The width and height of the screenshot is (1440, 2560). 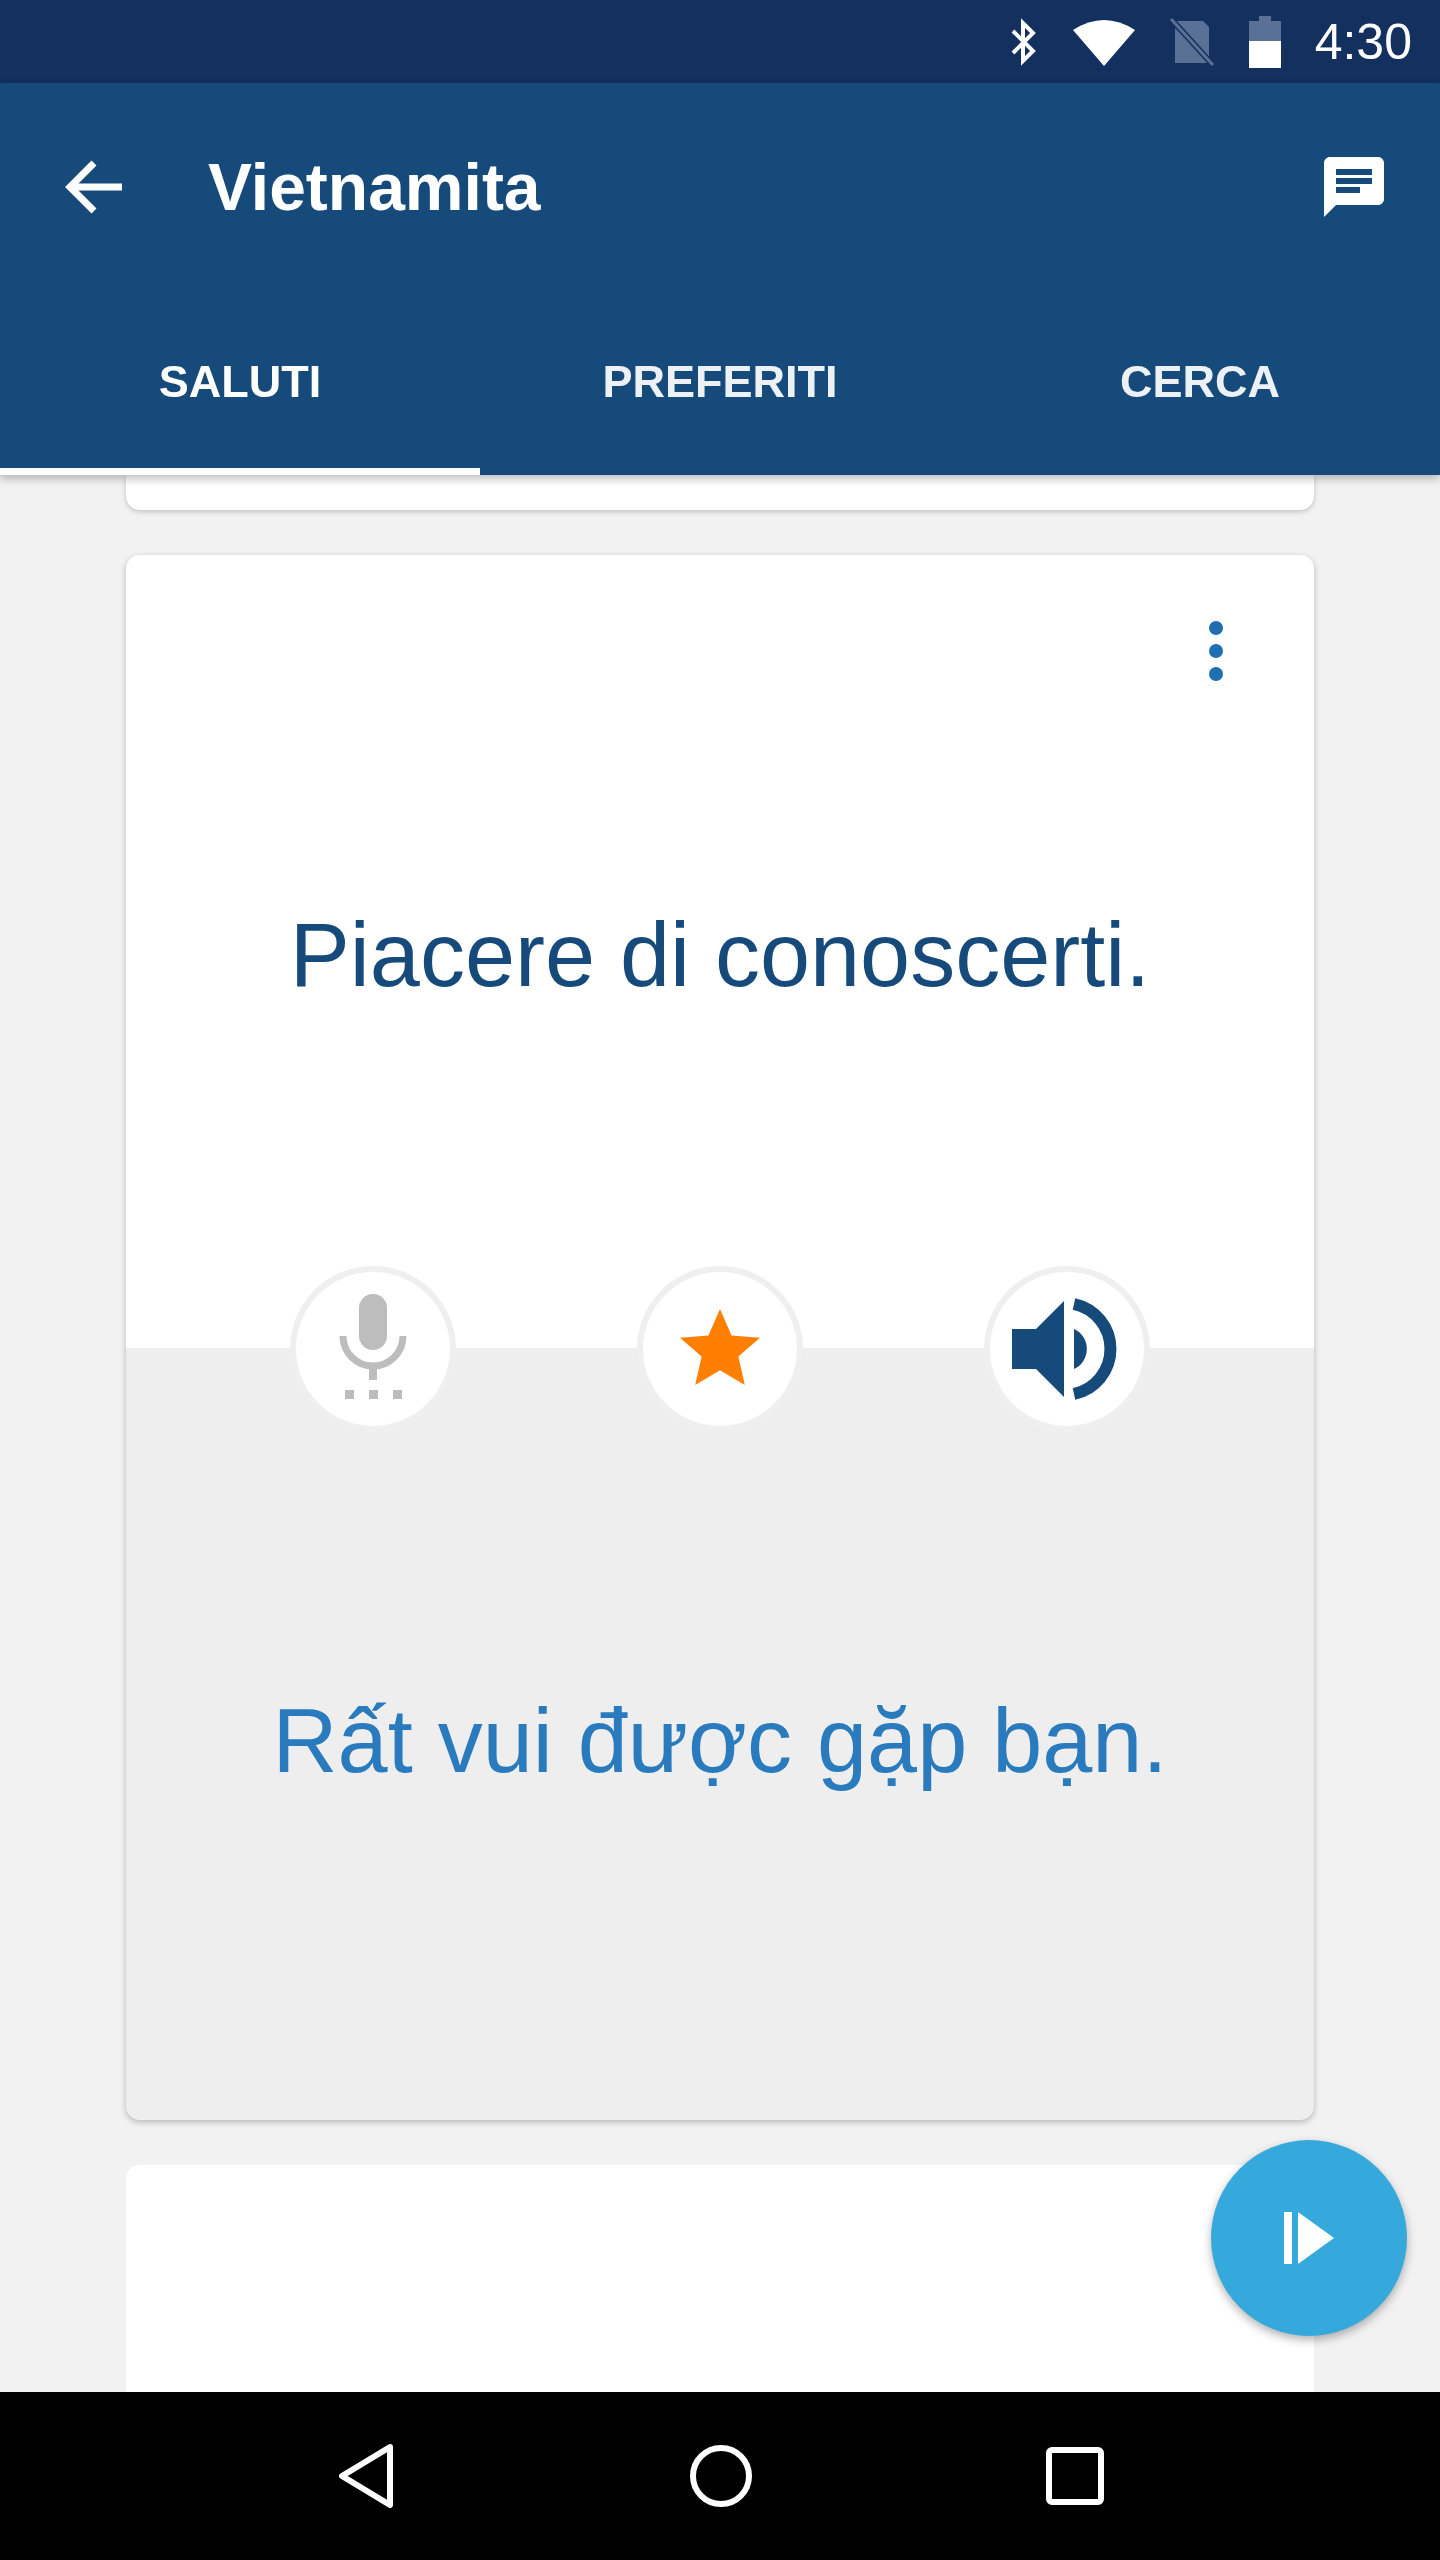 I want to click on battery-icon, so click(x=1264, y=41).